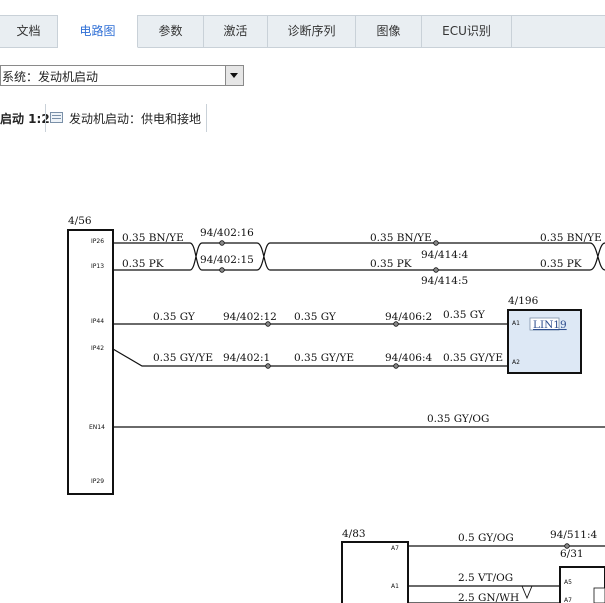  Describe the element at coordinates (572, 554) in the screenshot. I see `connector-label: 6/31` at that location.